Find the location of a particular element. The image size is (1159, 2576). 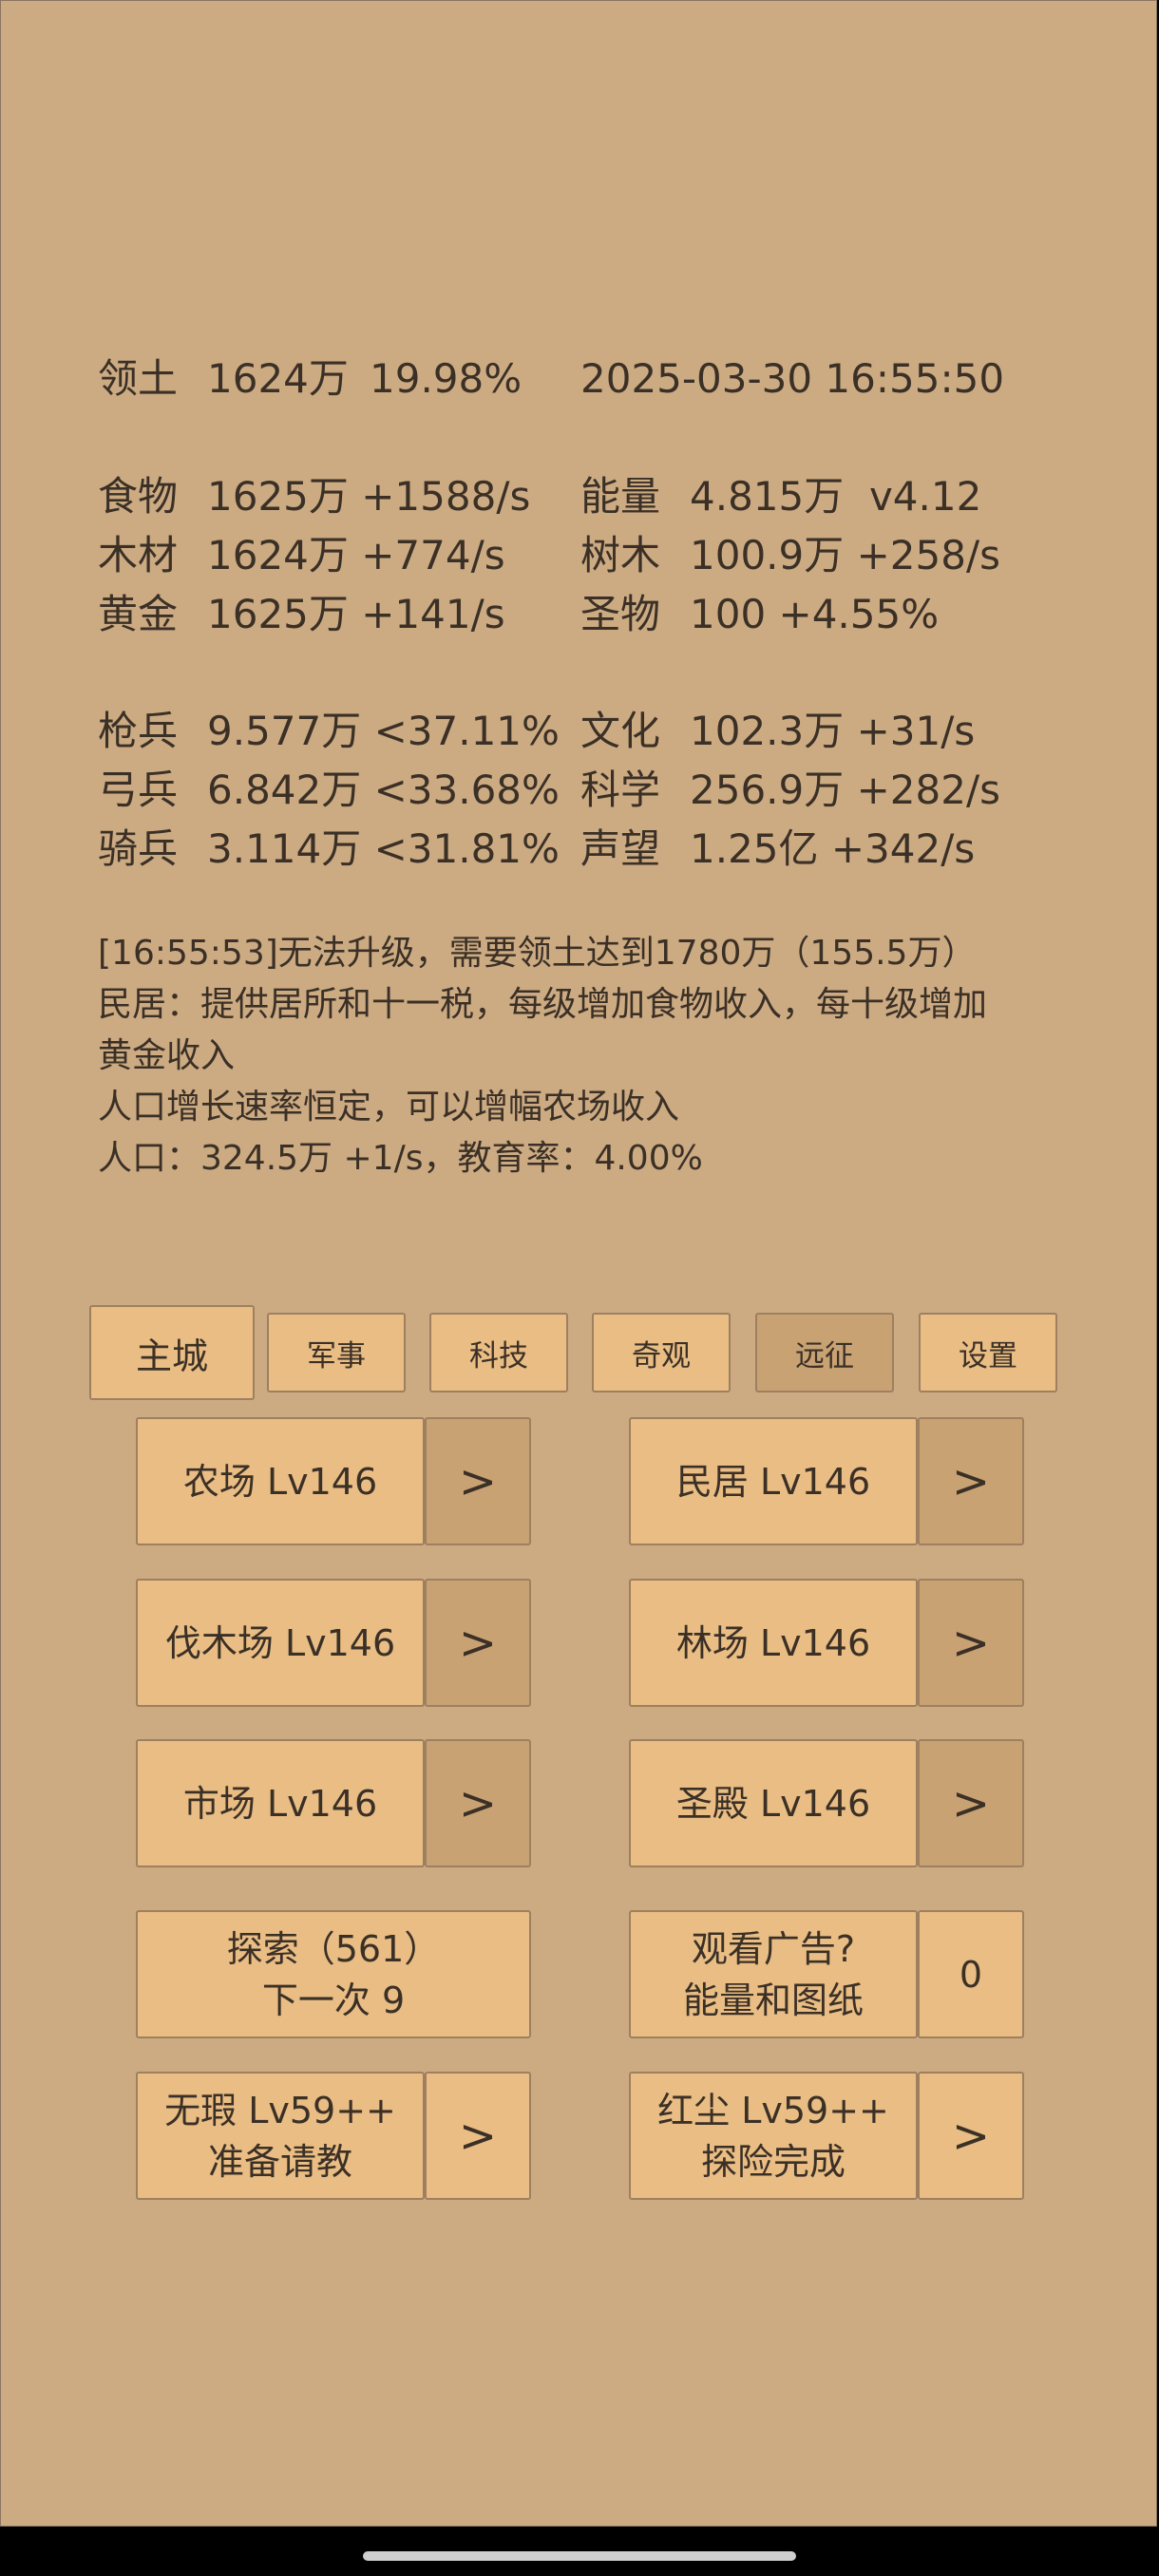

hero-hongchen-detail-button: > is located at coordinates (971, 2136).